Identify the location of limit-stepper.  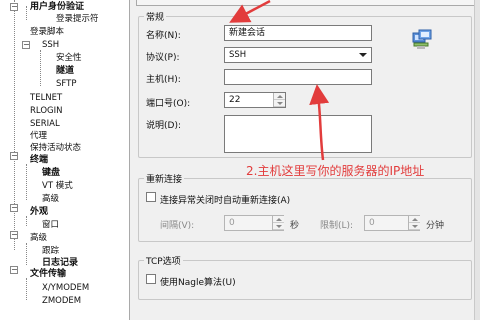
(414, 223).